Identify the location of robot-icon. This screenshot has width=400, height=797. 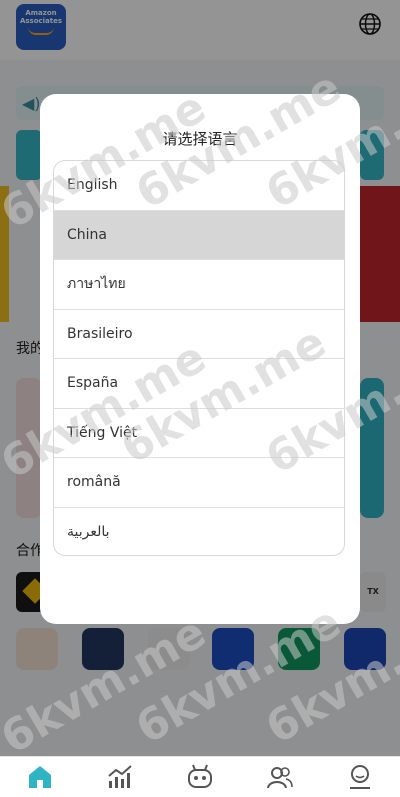
(200, 777).